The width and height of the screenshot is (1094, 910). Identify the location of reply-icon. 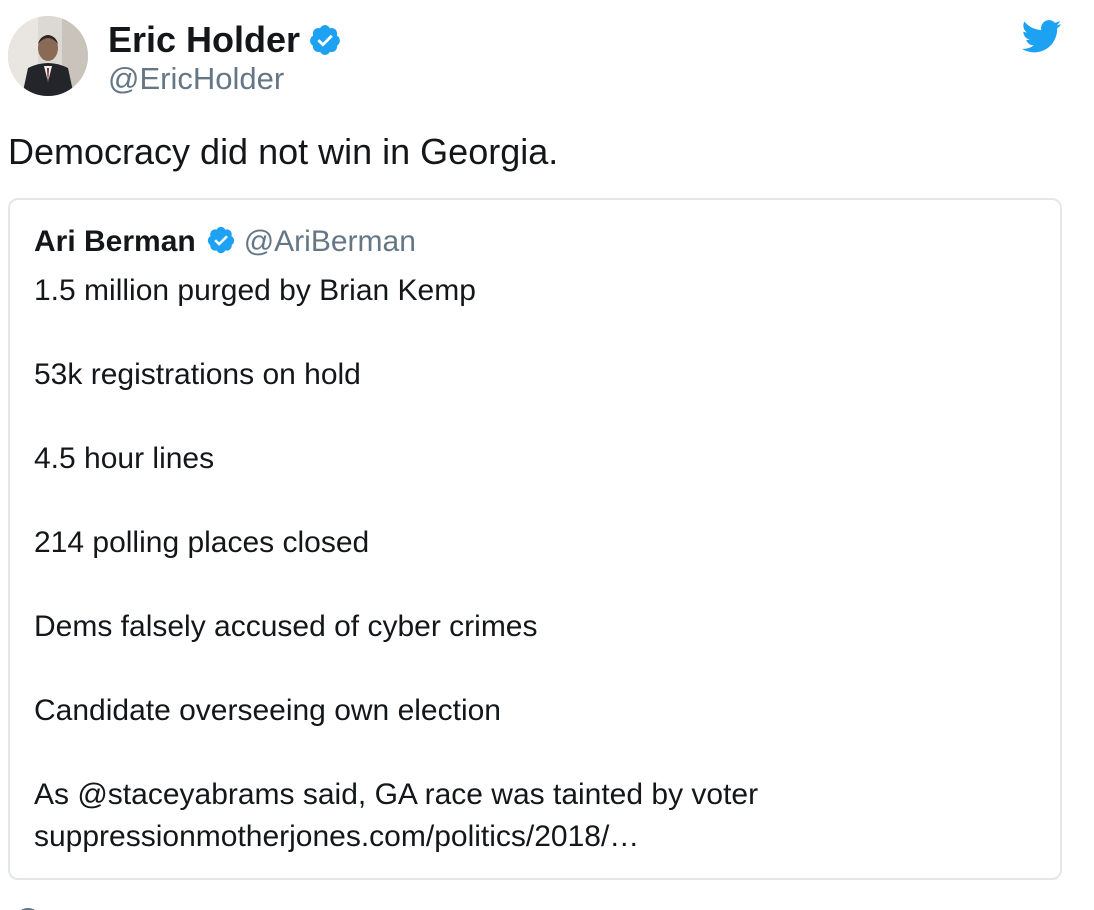
(28, 906).